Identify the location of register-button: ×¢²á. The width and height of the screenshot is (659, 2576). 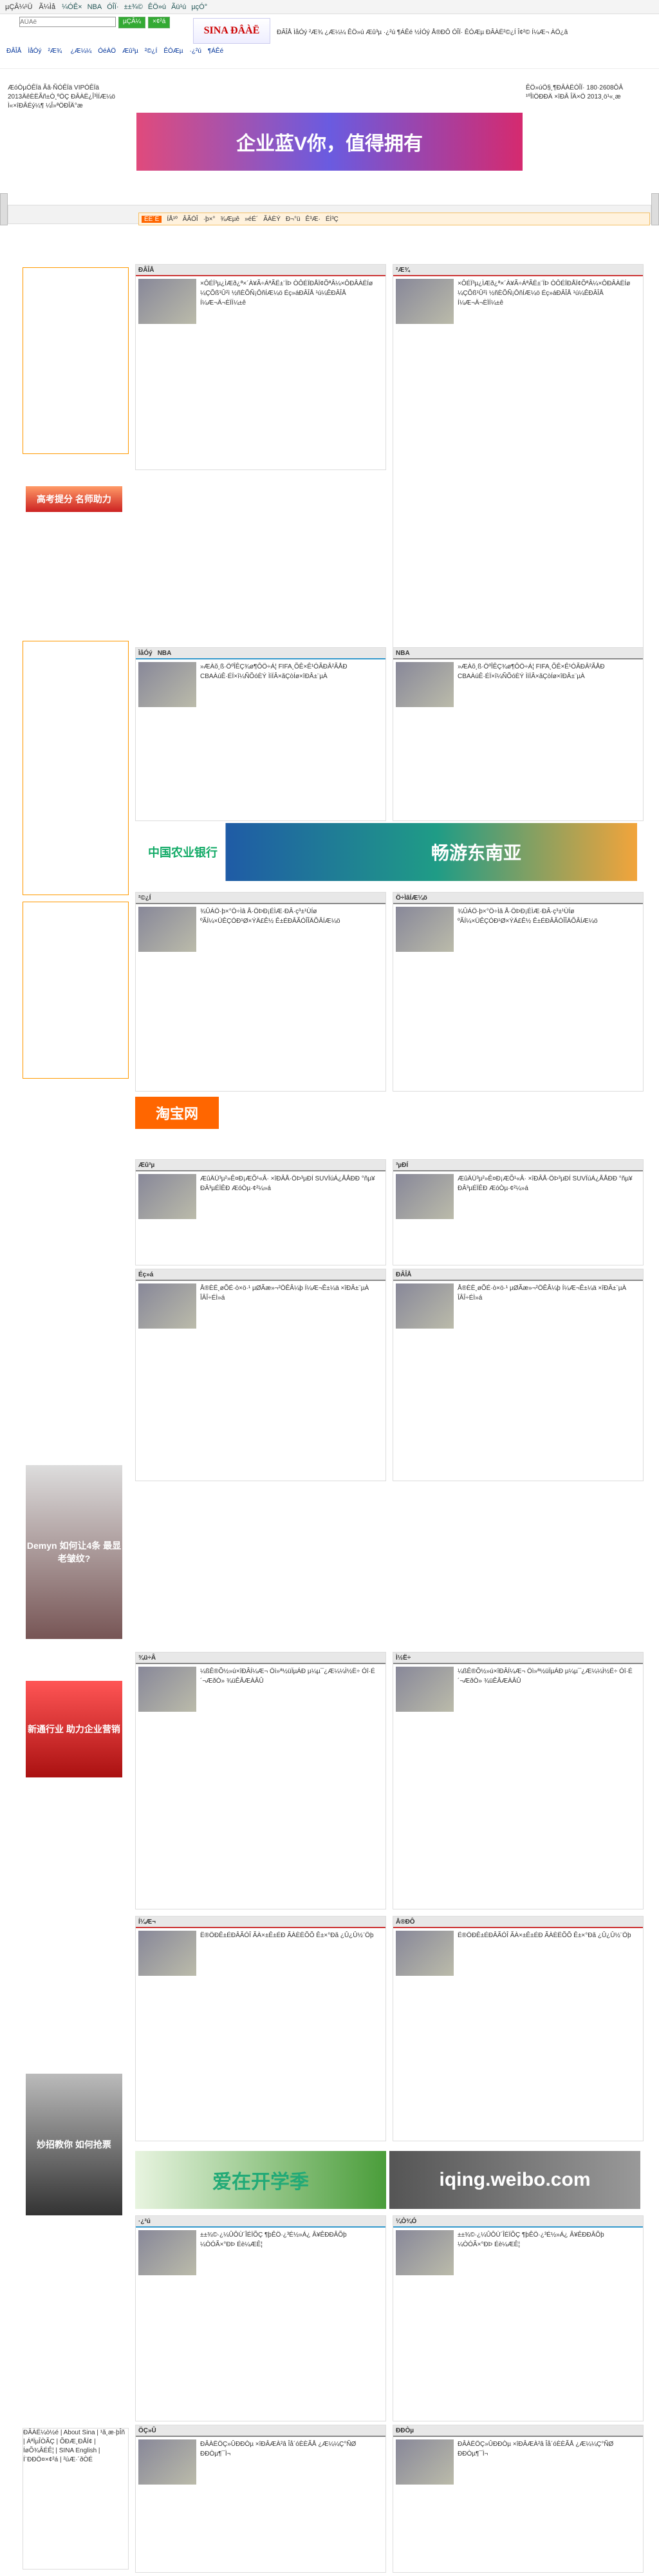
(159, 22).